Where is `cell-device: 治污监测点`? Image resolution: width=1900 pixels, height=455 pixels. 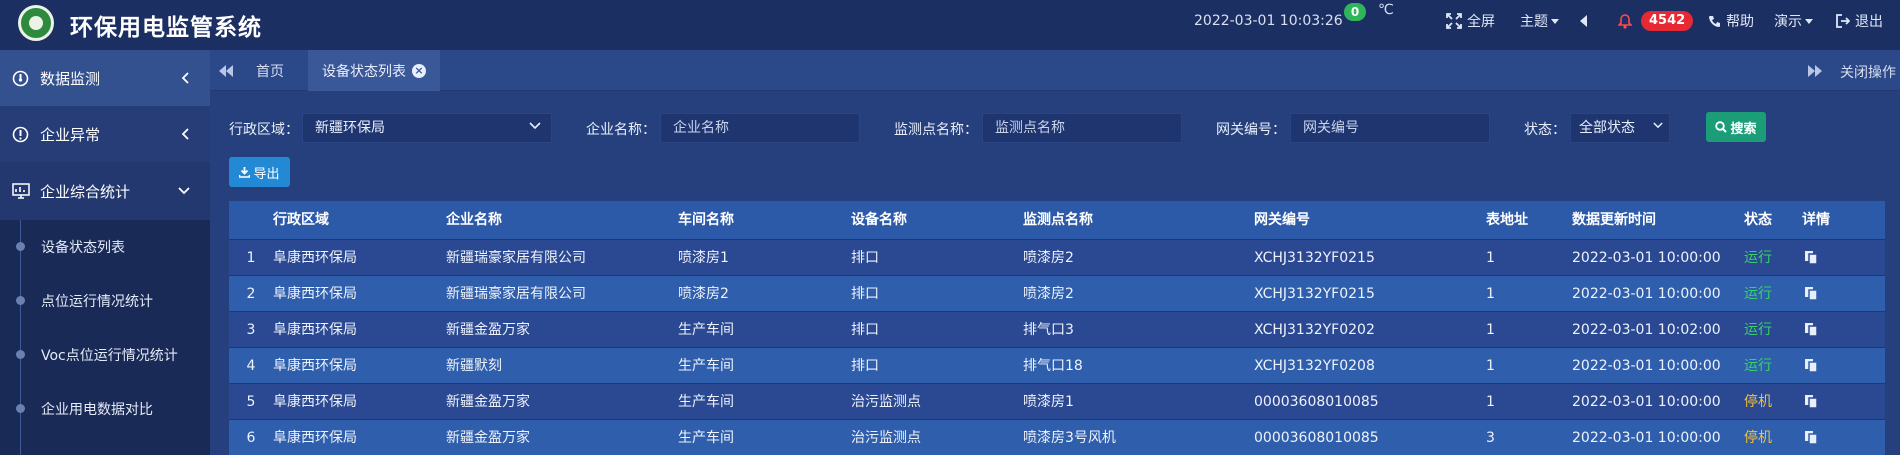
cell-device: 治污监测点 is located at coordinates (886, 438).